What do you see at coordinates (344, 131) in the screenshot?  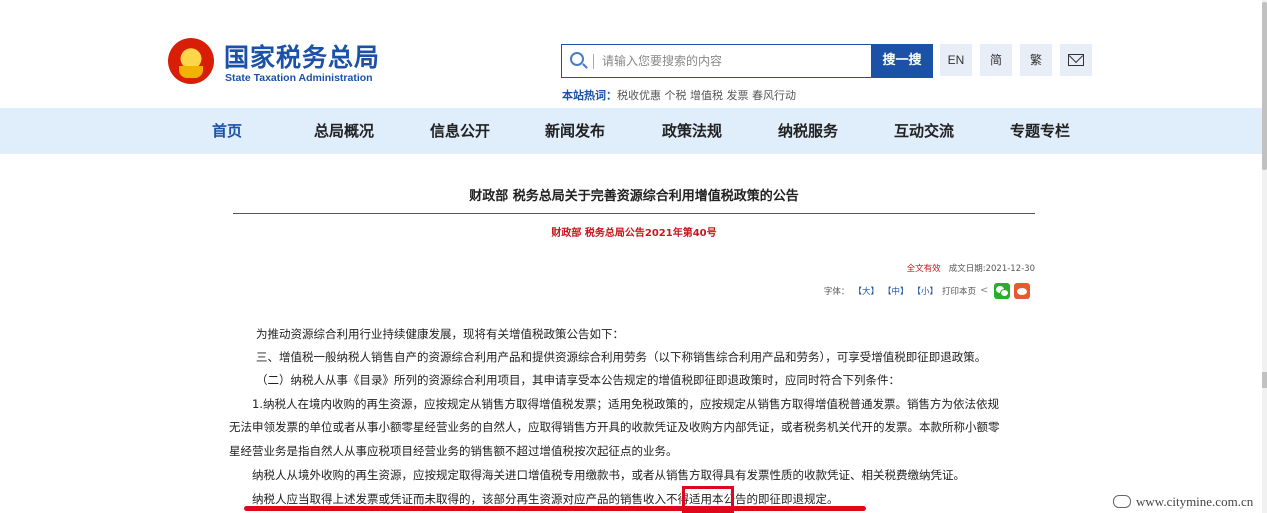 I see `nav-item-overview: 总局概况` at bounding box center [344, 131].